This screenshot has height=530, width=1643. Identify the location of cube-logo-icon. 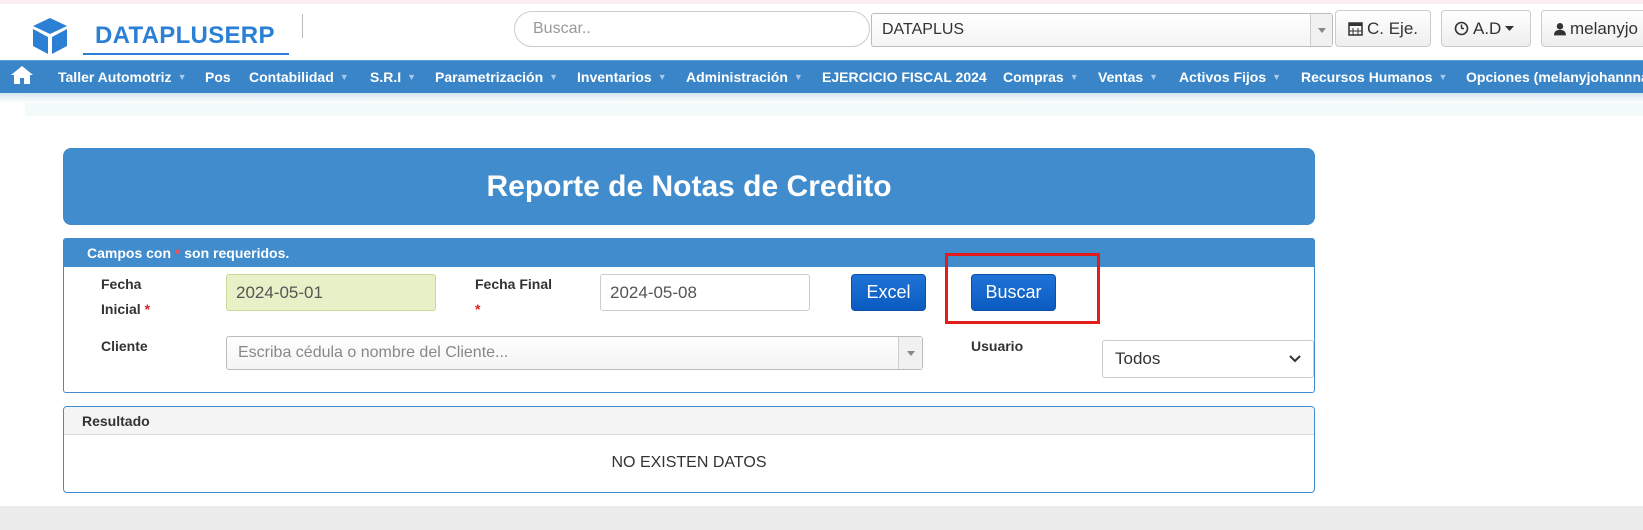
(50, 36).